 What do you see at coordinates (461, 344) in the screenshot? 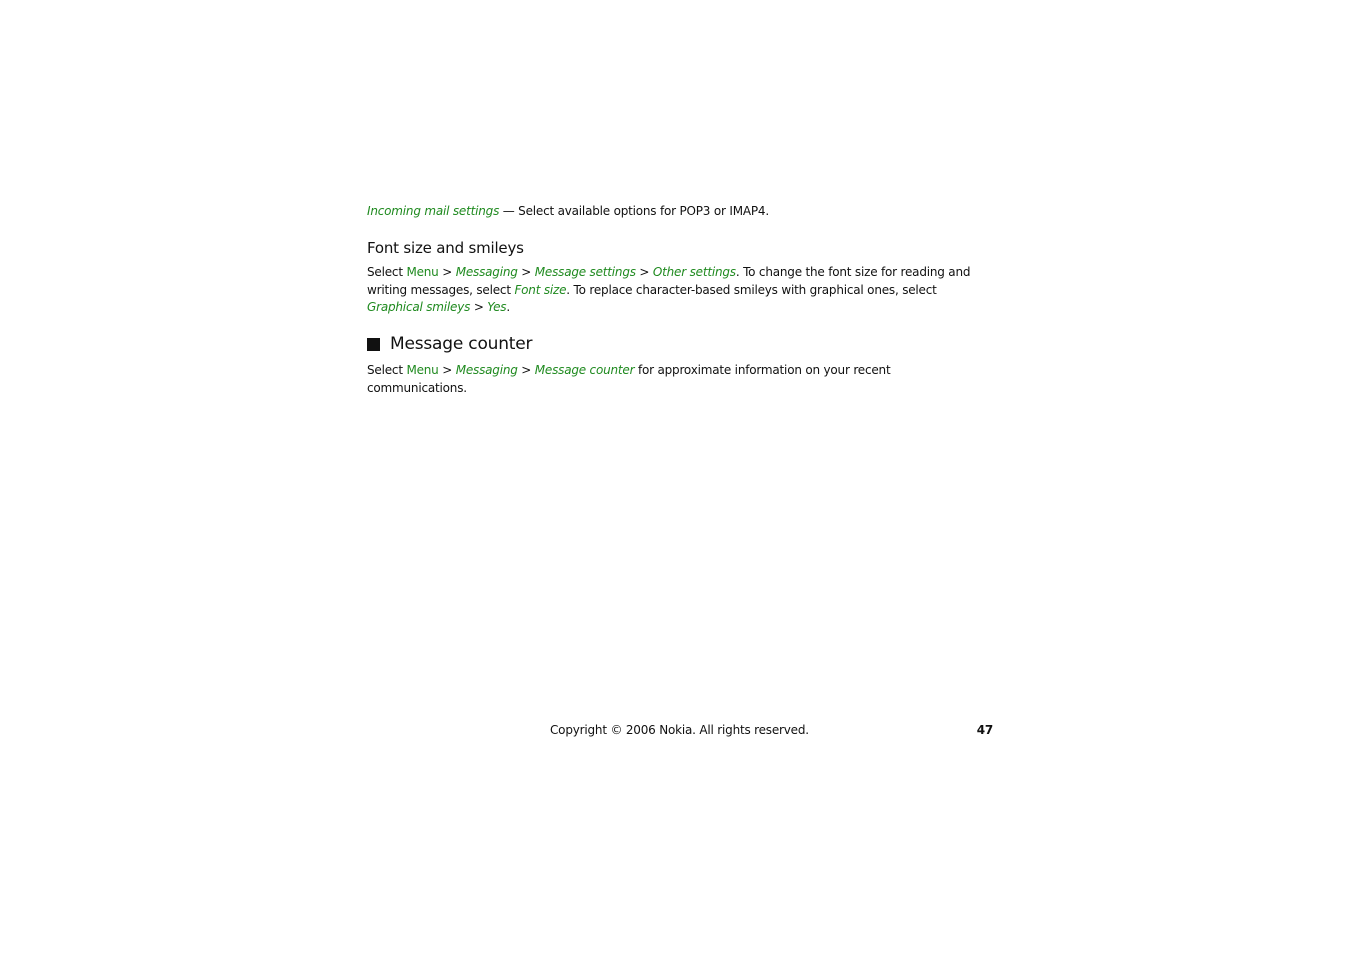
I see `message-counter-heading-text: Message counter` at bounding box center [461, 344].